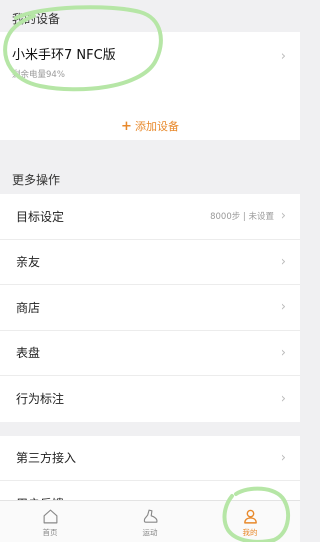  I want to click on person-icon, so click(250, 516).